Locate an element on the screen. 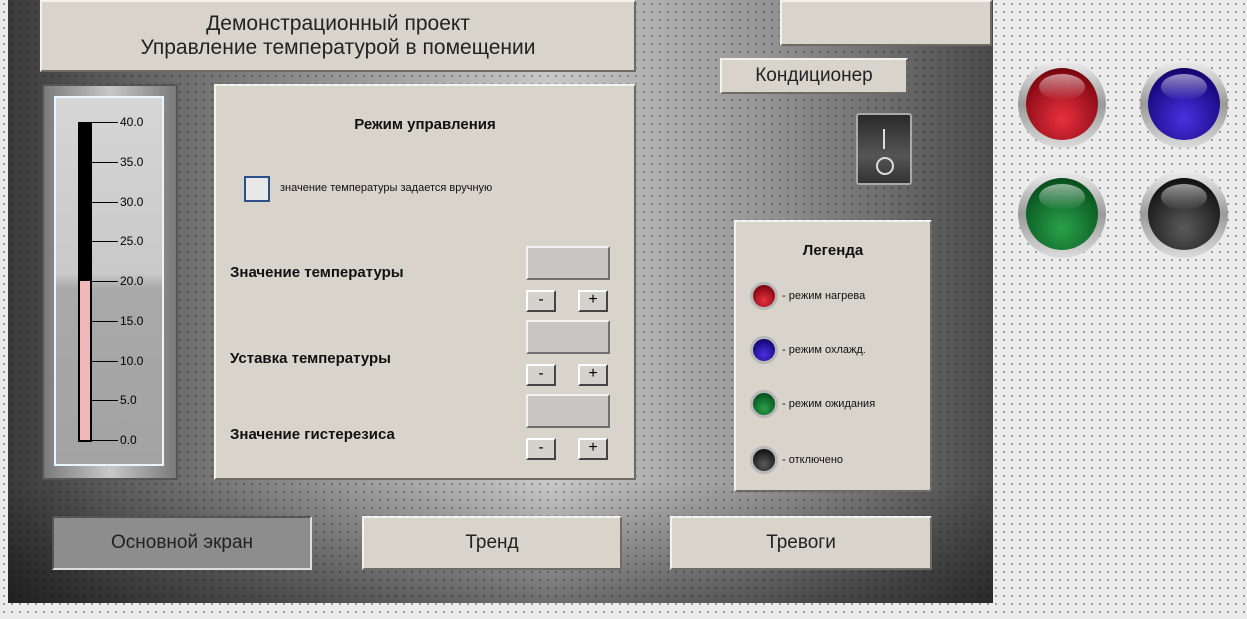 This screenshot has width=1247, height=619. thermometer-level is located at coordinates (85, 360).